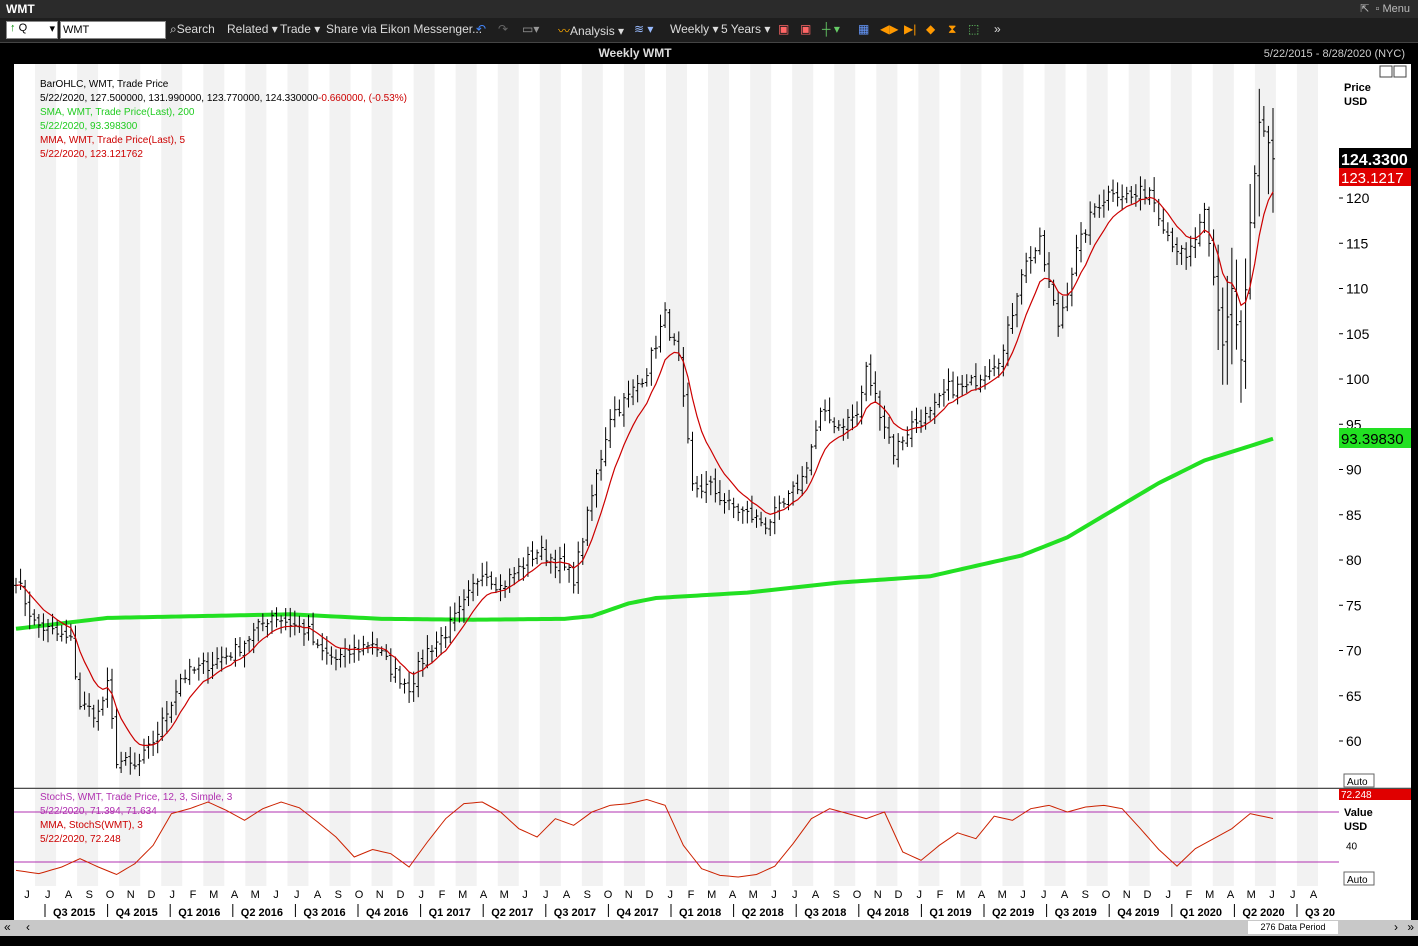 The height and width of the screenshot is (946, 1418). What do you see at coordinates (23, 28) in the screenshot?
I see `symbol-box-value: Q` at bounding box center [23, 28].